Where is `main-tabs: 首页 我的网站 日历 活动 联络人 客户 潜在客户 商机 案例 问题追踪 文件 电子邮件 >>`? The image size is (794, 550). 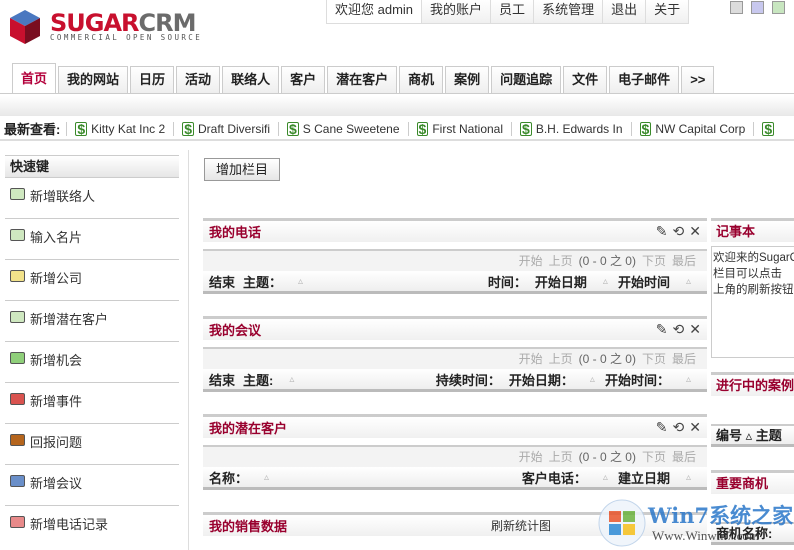 main-tabs: 首页 我的网站 日历 活动 联络人 客户 潜在客户 商机 案例 问题追踪 文件 电子邮件 >> is located at coordinates (364, 78).